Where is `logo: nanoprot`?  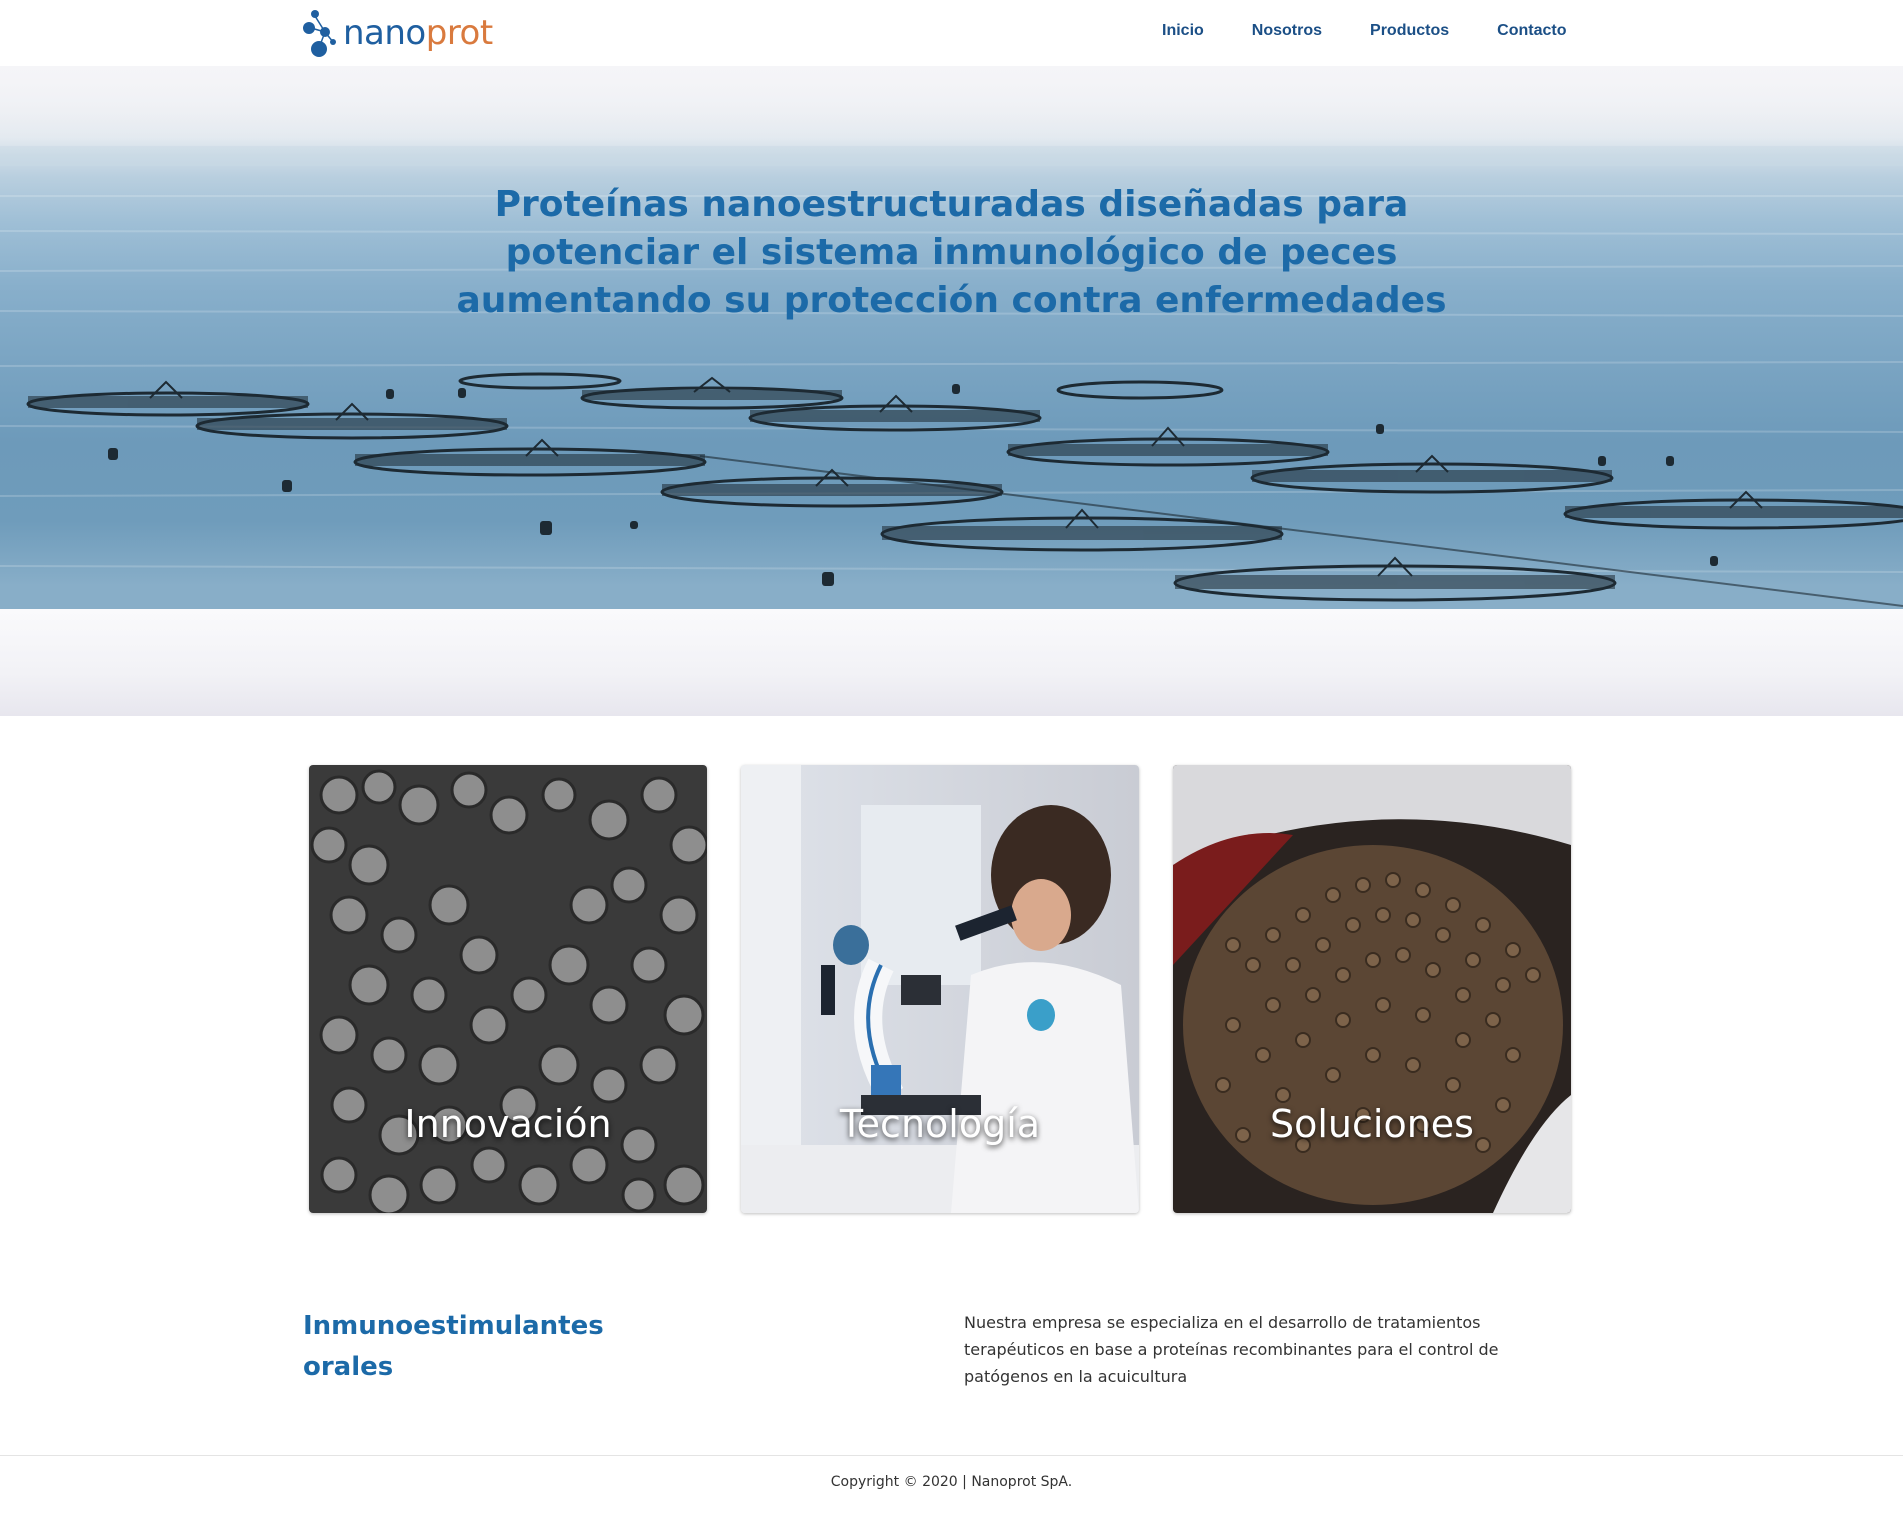
logo: nanoprot is located at coordinates (398, 33).